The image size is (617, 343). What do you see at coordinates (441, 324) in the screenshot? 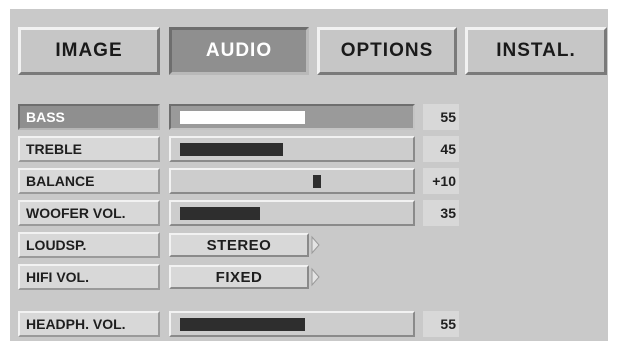
I see `headph-vol-value: 55` at bounding box center [441, 324].